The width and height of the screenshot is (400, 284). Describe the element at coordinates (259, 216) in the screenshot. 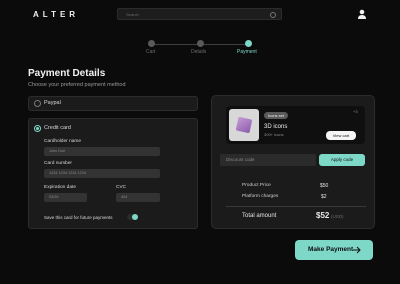

I see `total-amount-label: Total amount` at that location.